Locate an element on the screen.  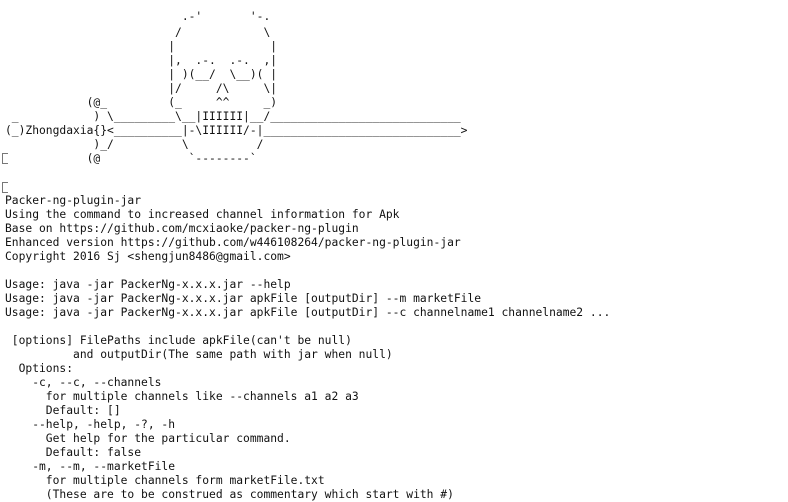
output-line: Get help for the particular command. is located at coordinates (148, 438).